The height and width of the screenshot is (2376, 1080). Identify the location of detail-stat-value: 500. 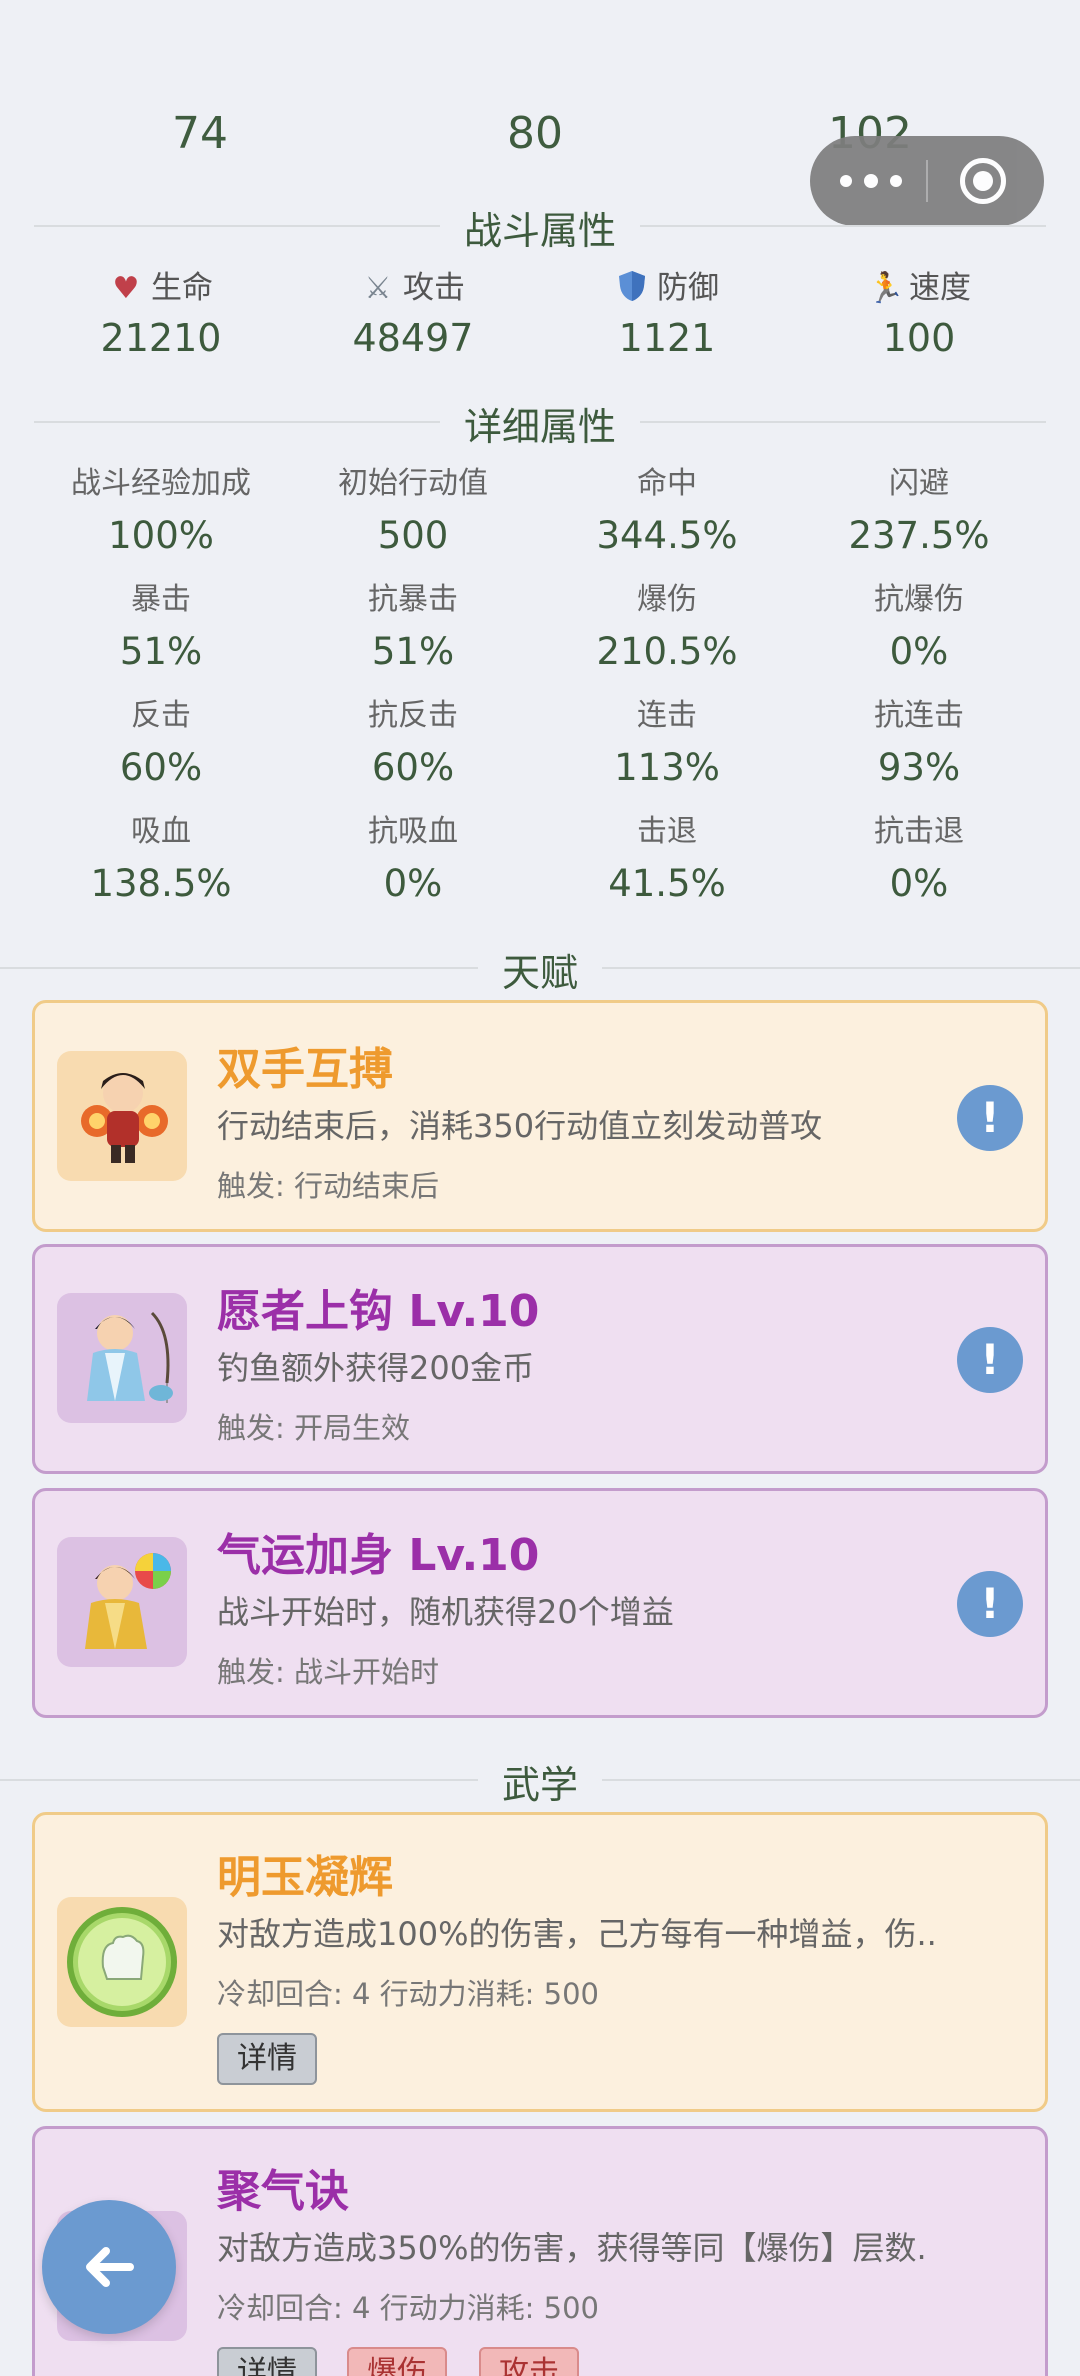
(413, 535).